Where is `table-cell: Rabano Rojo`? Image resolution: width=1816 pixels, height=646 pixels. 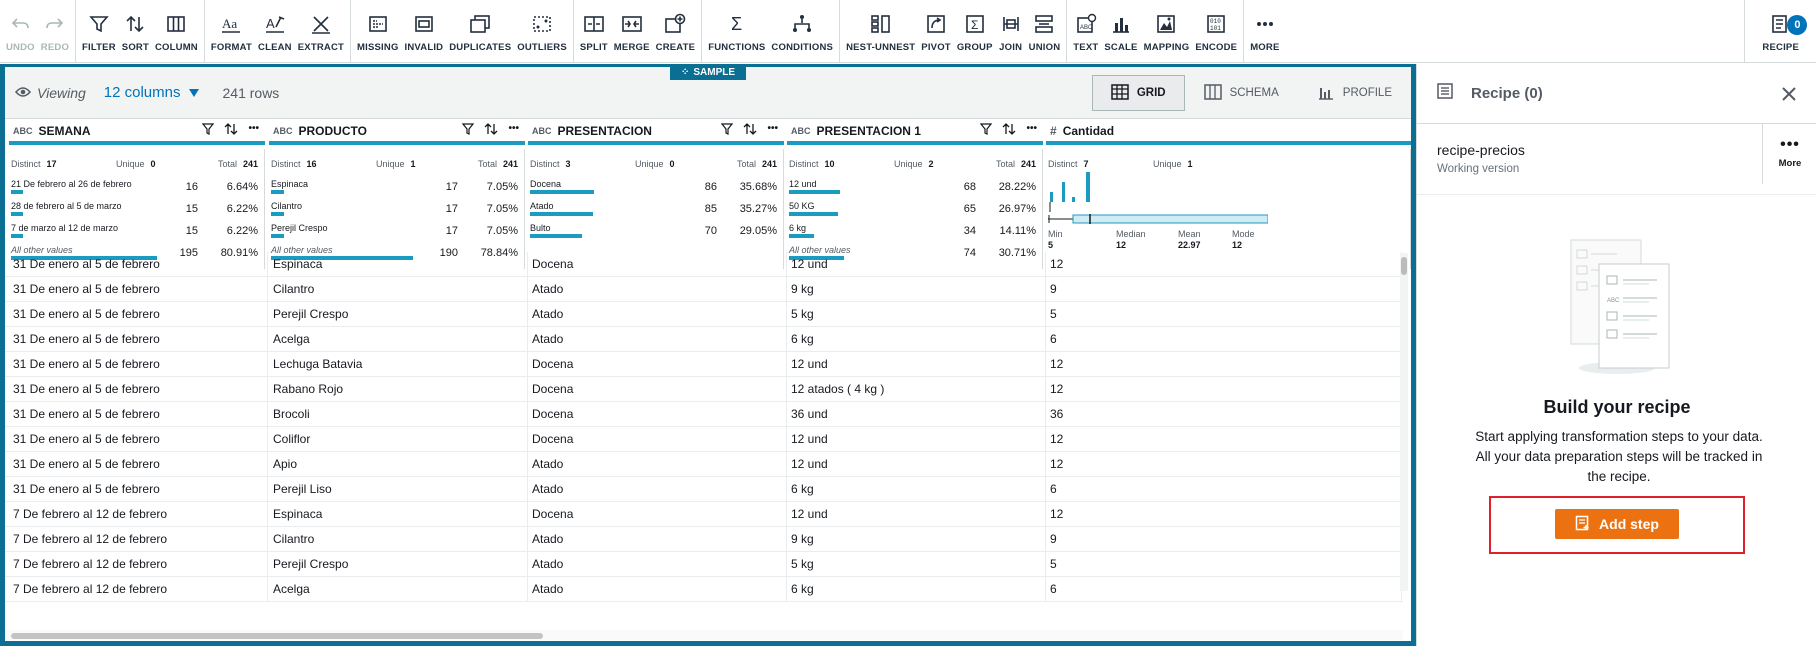 table-cell: Rabano Rojo is located at coordinates (398, 389).